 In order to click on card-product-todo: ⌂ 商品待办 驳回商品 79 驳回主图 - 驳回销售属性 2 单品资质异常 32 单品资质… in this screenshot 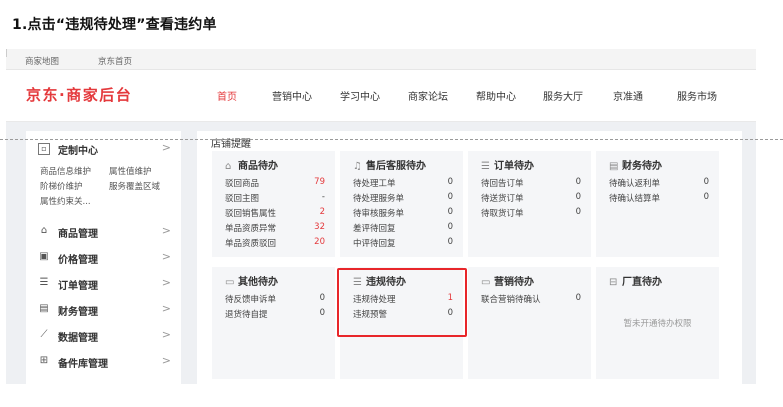, I will do `click(273, 204)`.